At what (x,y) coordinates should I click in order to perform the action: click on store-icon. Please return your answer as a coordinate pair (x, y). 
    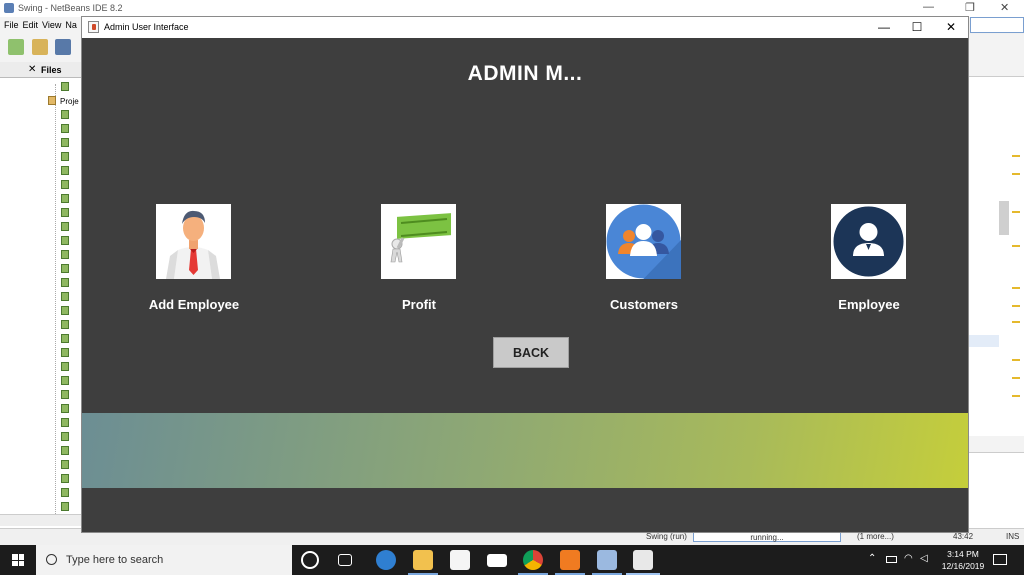
    Looking at the image, I should click on (460, 560).